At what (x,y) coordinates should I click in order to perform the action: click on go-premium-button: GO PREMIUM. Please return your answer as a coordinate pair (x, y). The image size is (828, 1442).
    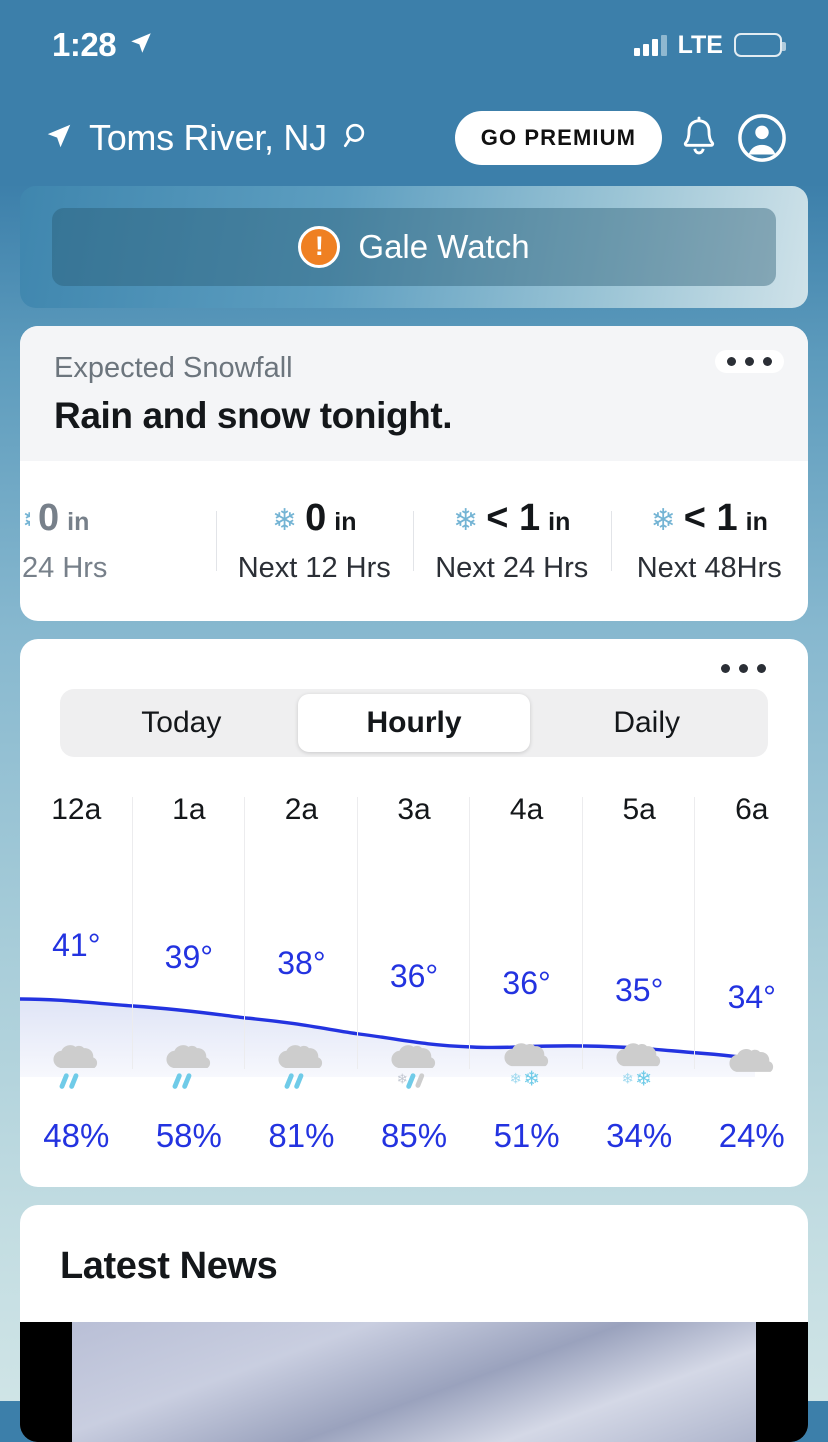
    Looking at the image, I should click on (558, 138).